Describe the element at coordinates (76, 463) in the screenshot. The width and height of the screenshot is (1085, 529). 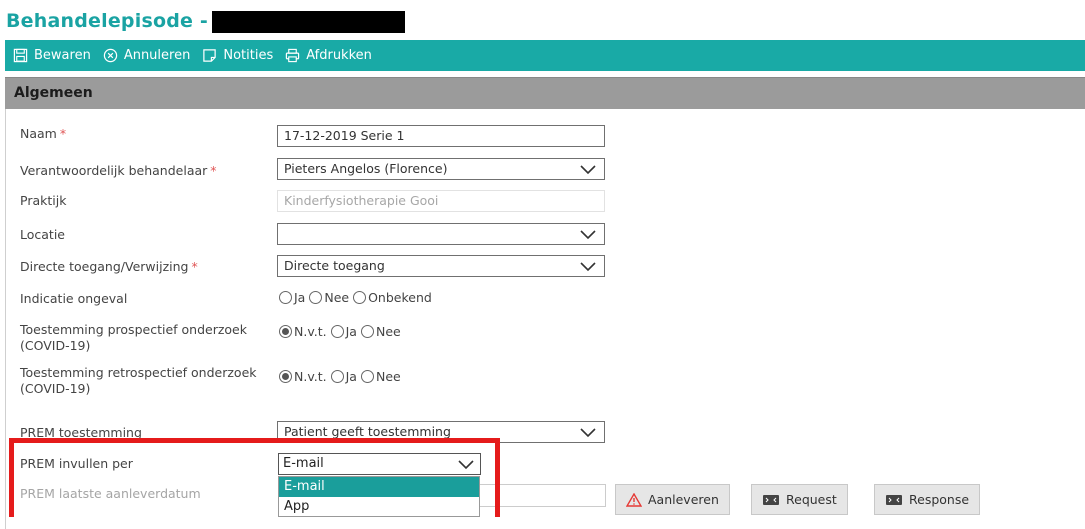
I see `prem-invullen-label: PREM invullen per` at that location.